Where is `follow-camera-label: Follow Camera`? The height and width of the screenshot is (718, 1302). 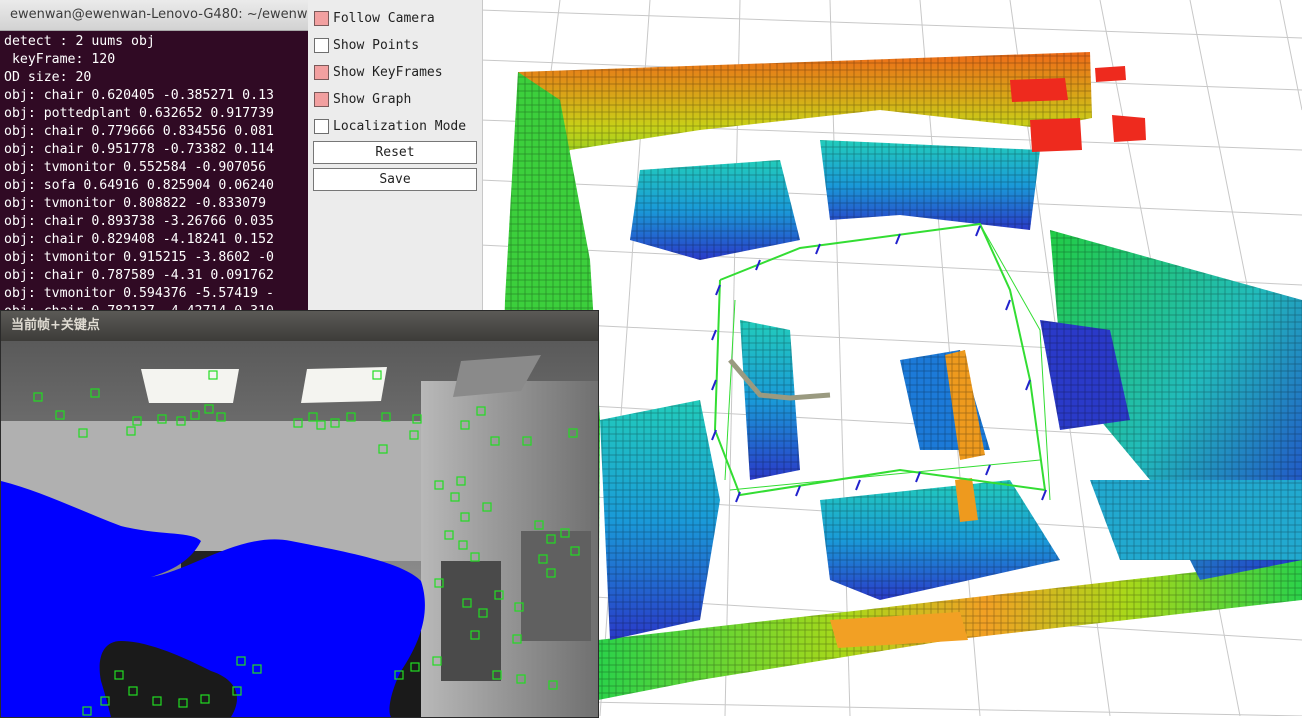
follow-camera-label: Follow Camera is located at coordinates (384, 18).